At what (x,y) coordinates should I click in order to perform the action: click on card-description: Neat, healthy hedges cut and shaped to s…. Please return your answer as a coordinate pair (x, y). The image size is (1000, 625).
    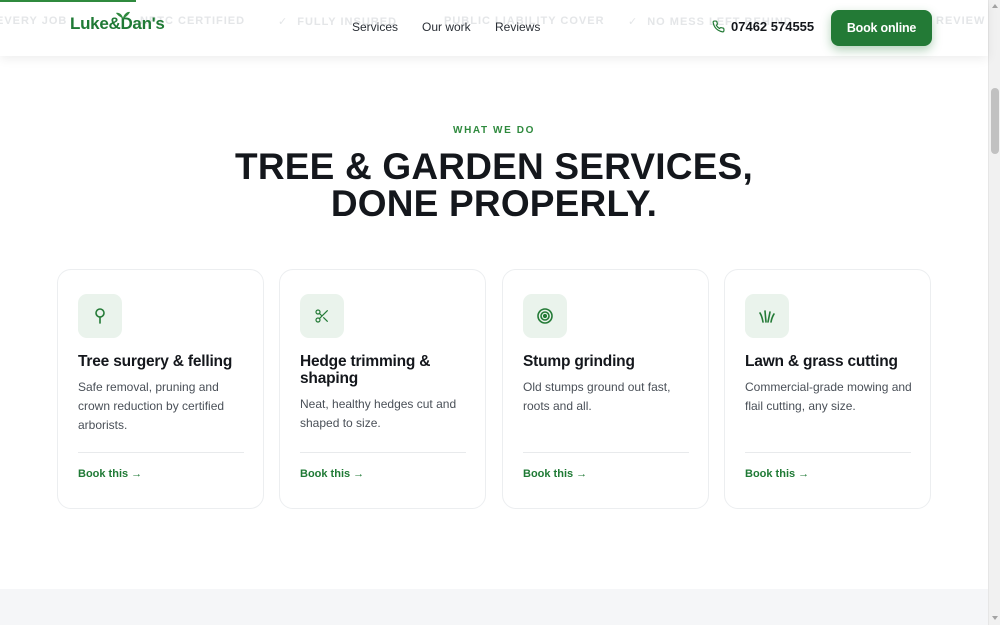
    Looking at the image, I should click on (378, 413).